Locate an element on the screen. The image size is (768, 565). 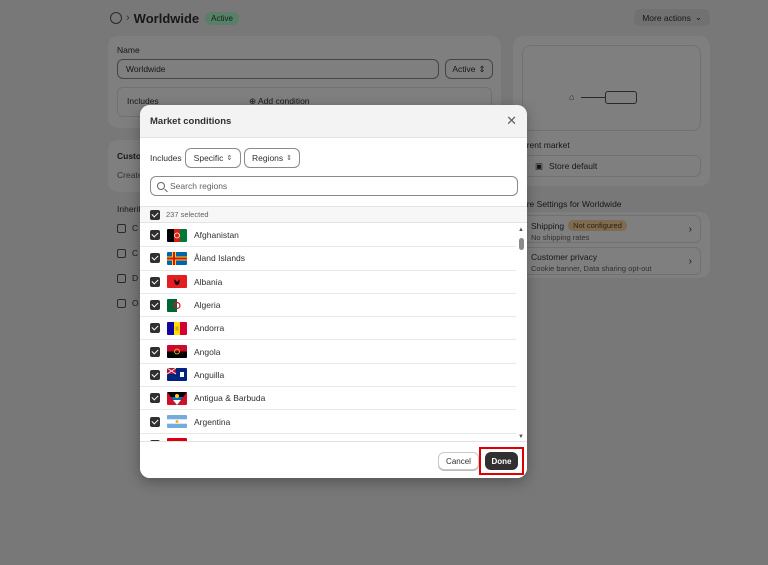
search-field is located at coordinates (334, 186).